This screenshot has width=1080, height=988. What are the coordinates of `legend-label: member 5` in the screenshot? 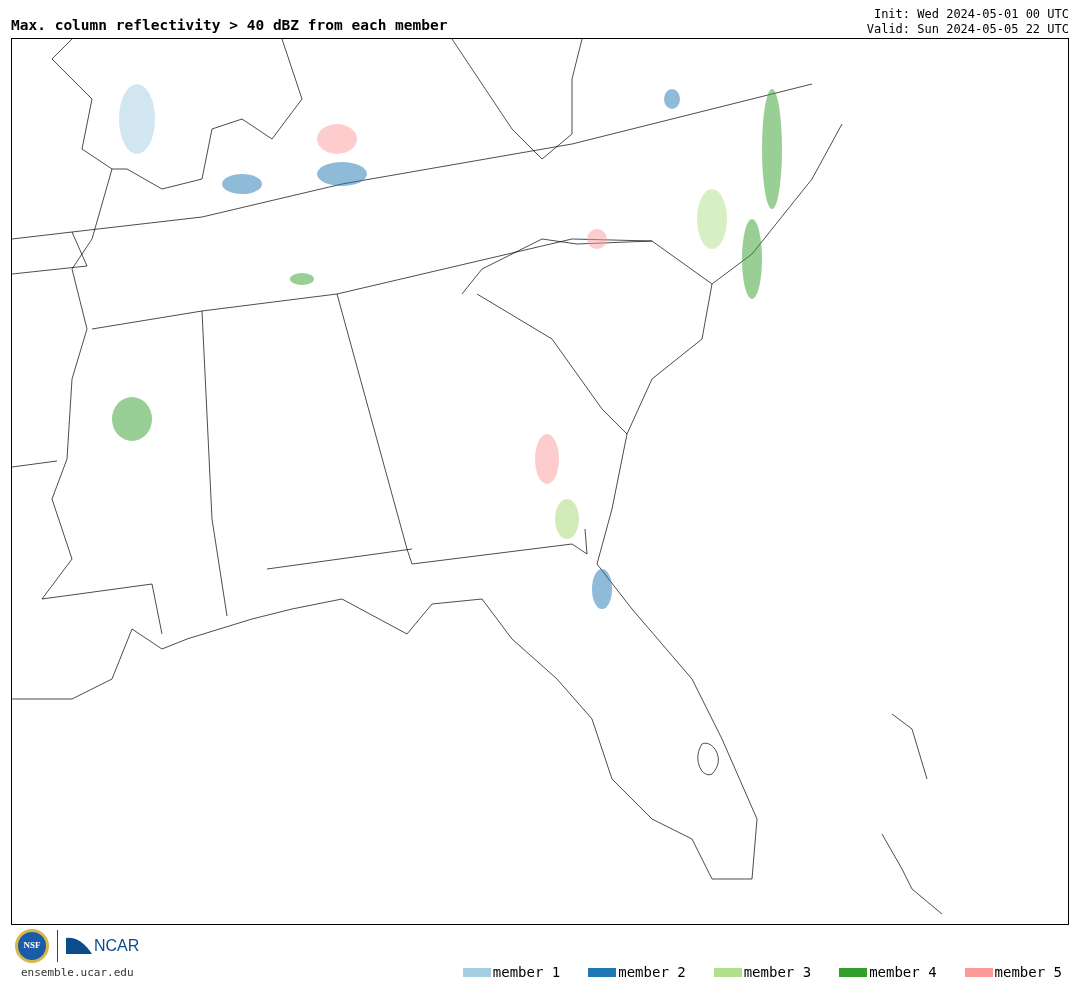 It's located at (1028, 972).